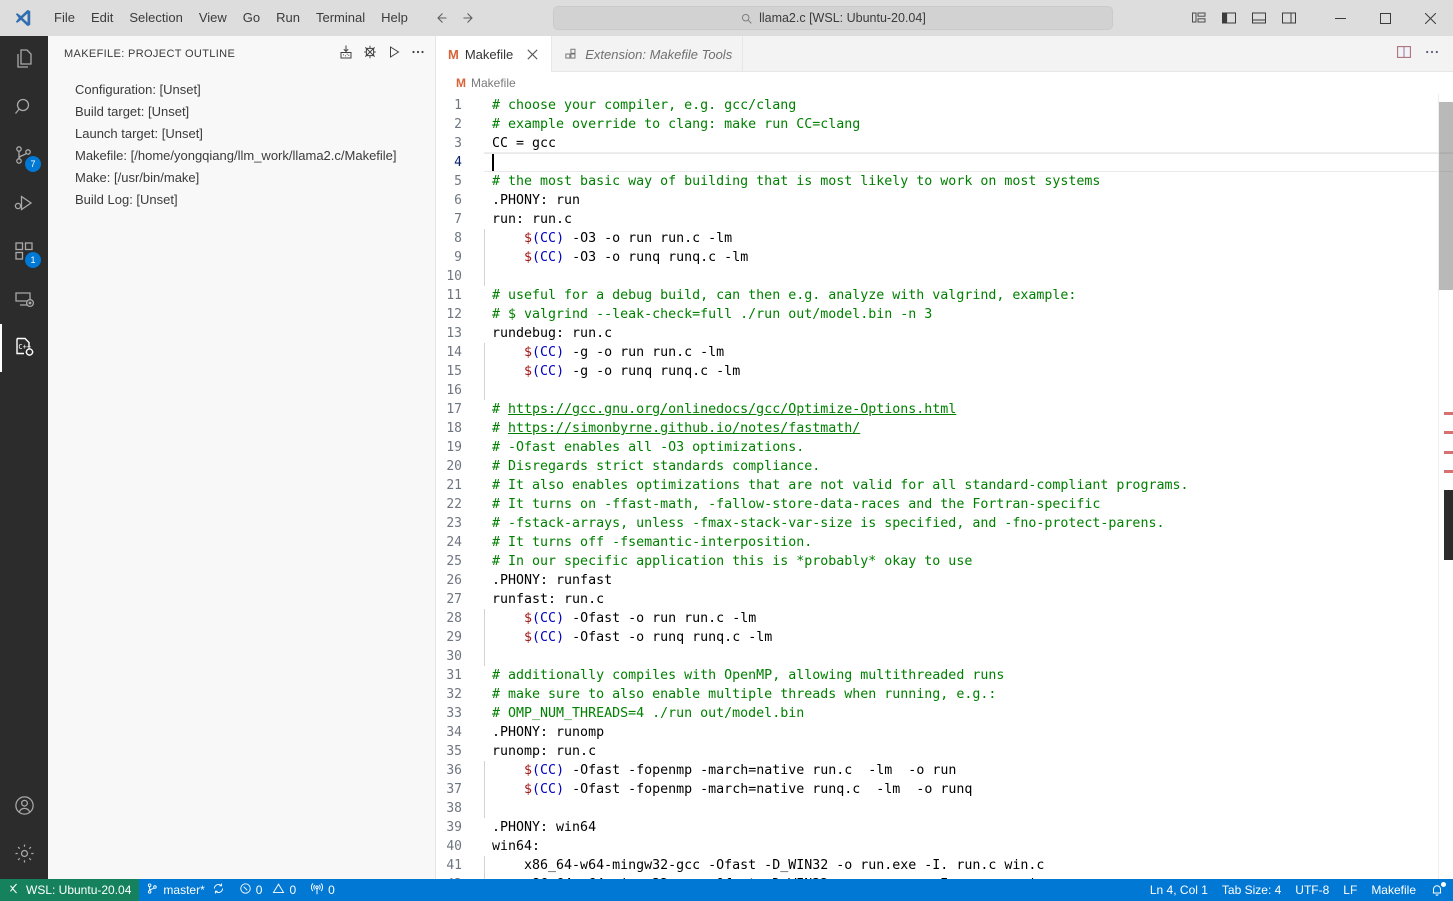 This screenshot has height=901, width=1453. Describe the element at coordinates (102, 18) in the screenshot. I see `menu-edit: Edit` at that location.